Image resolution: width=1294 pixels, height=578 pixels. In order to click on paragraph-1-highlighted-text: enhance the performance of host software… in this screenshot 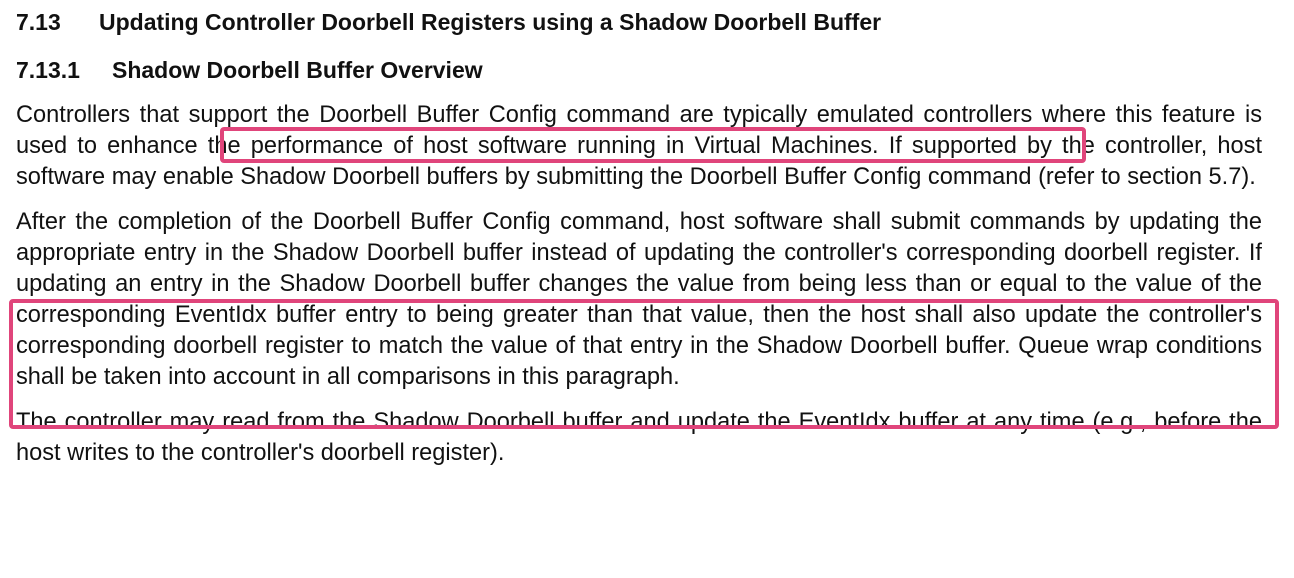, I will do `click(493, 146)`.